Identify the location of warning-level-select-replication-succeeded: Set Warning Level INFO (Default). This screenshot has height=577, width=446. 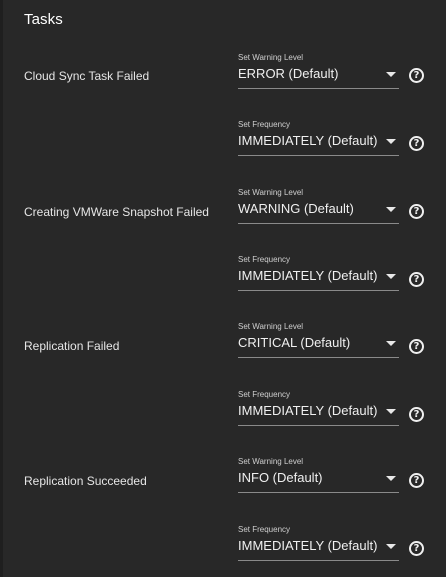
(318, 476).